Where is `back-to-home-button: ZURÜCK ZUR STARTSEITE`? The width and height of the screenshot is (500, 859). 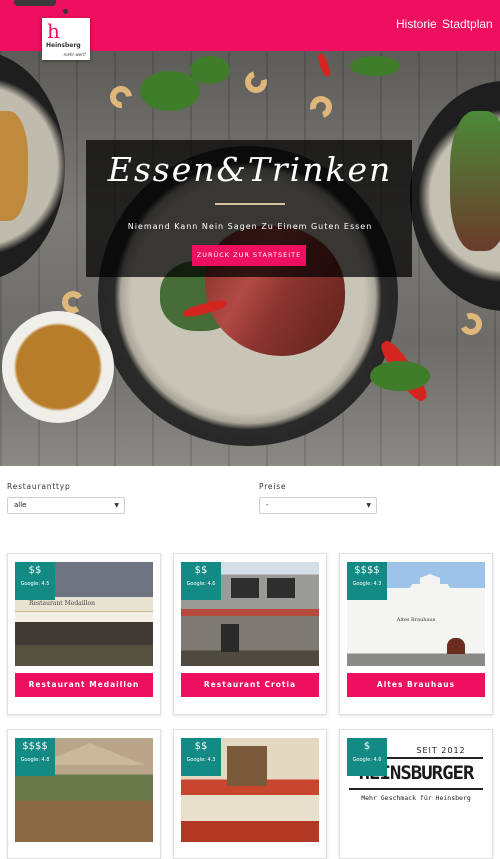 back-to-home-button: ZURÜCK ZUR STARTSEITE is located at coordinates (249, 255).